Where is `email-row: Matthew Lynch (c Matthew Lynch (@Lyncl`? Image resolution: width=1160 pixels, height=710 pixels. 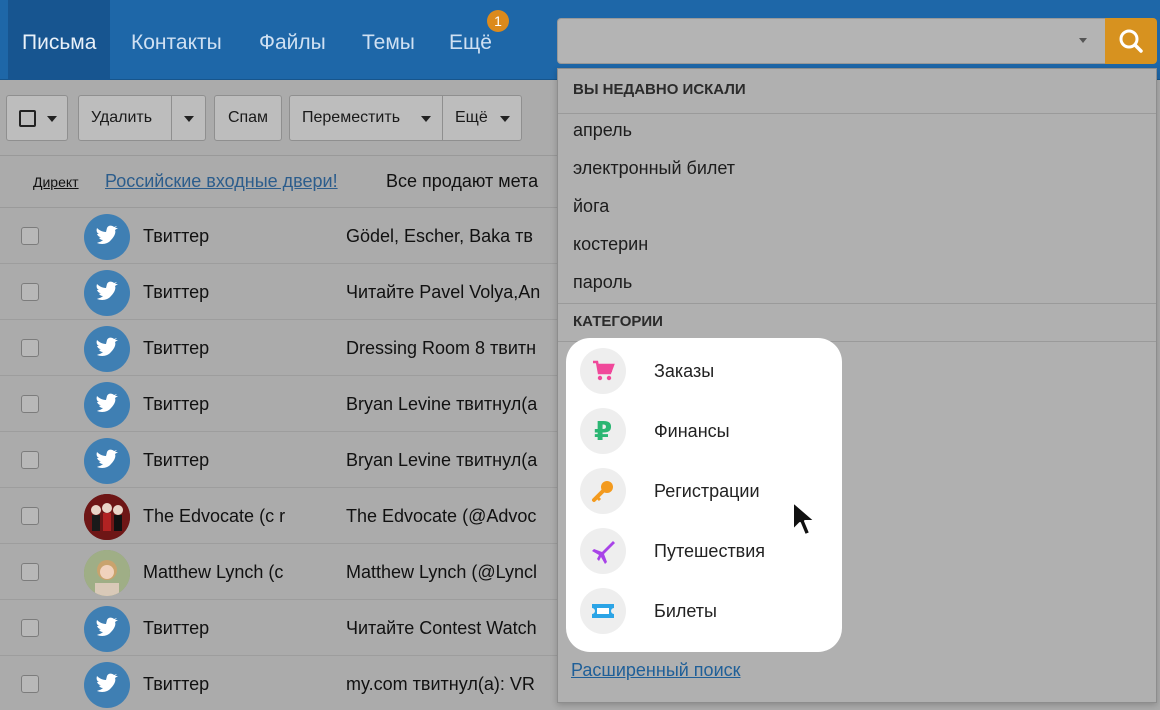
email-row: Matthew Lynch (c Matthew Lynch (@Lyncl is located at coordinates (278, 572).